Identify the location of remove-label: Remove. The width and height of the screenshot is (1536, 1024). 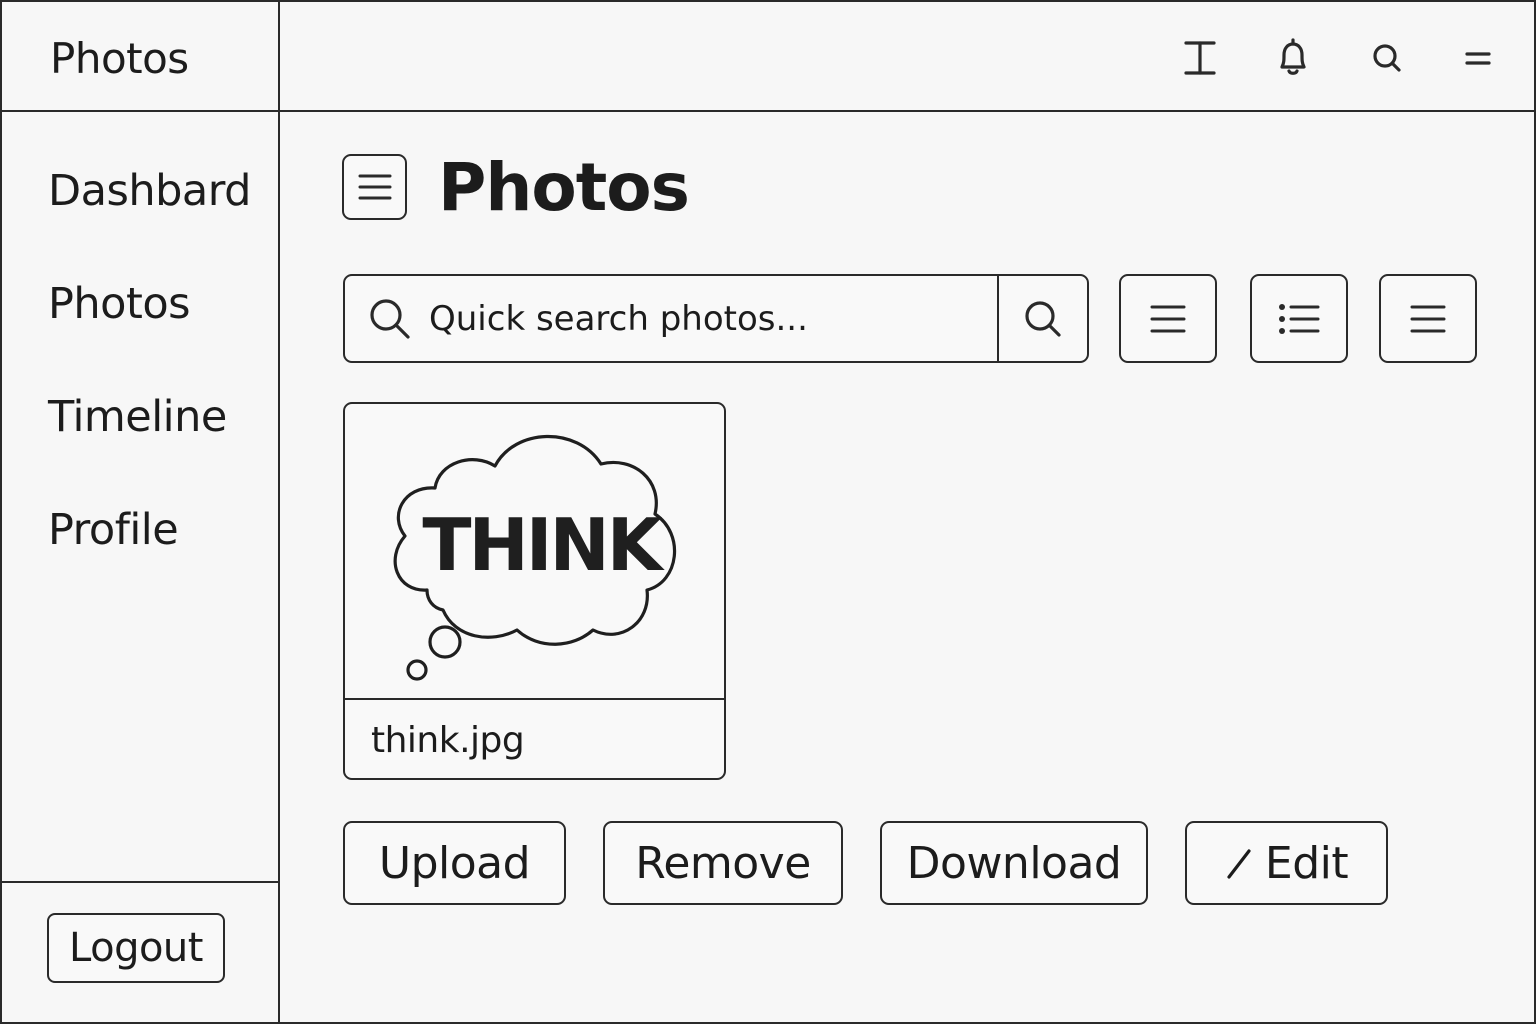
(723, 863).